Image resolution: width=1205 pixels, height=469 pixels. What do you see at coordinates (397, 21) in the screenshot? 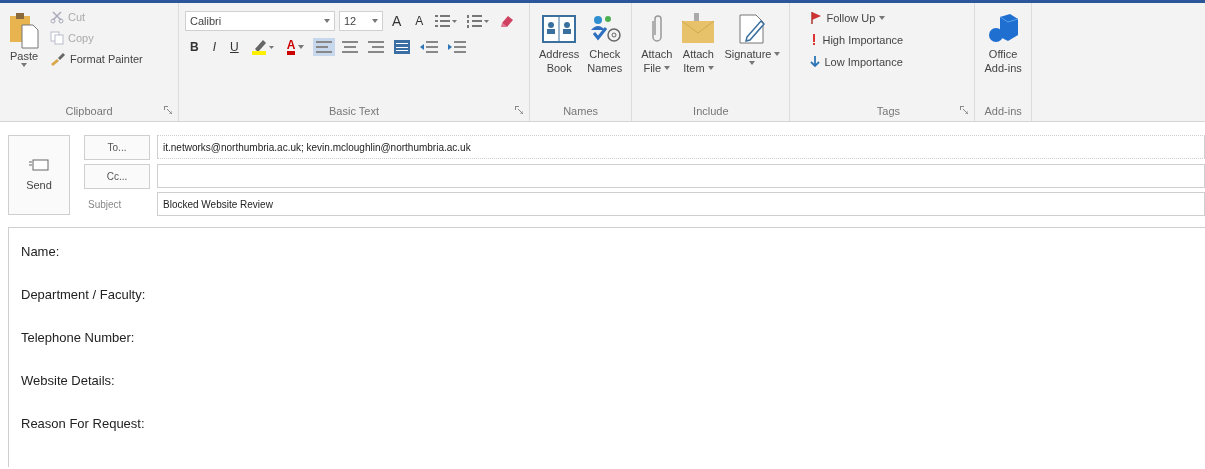
I see `grow-font-button: A` at bounding box center [397, 21].